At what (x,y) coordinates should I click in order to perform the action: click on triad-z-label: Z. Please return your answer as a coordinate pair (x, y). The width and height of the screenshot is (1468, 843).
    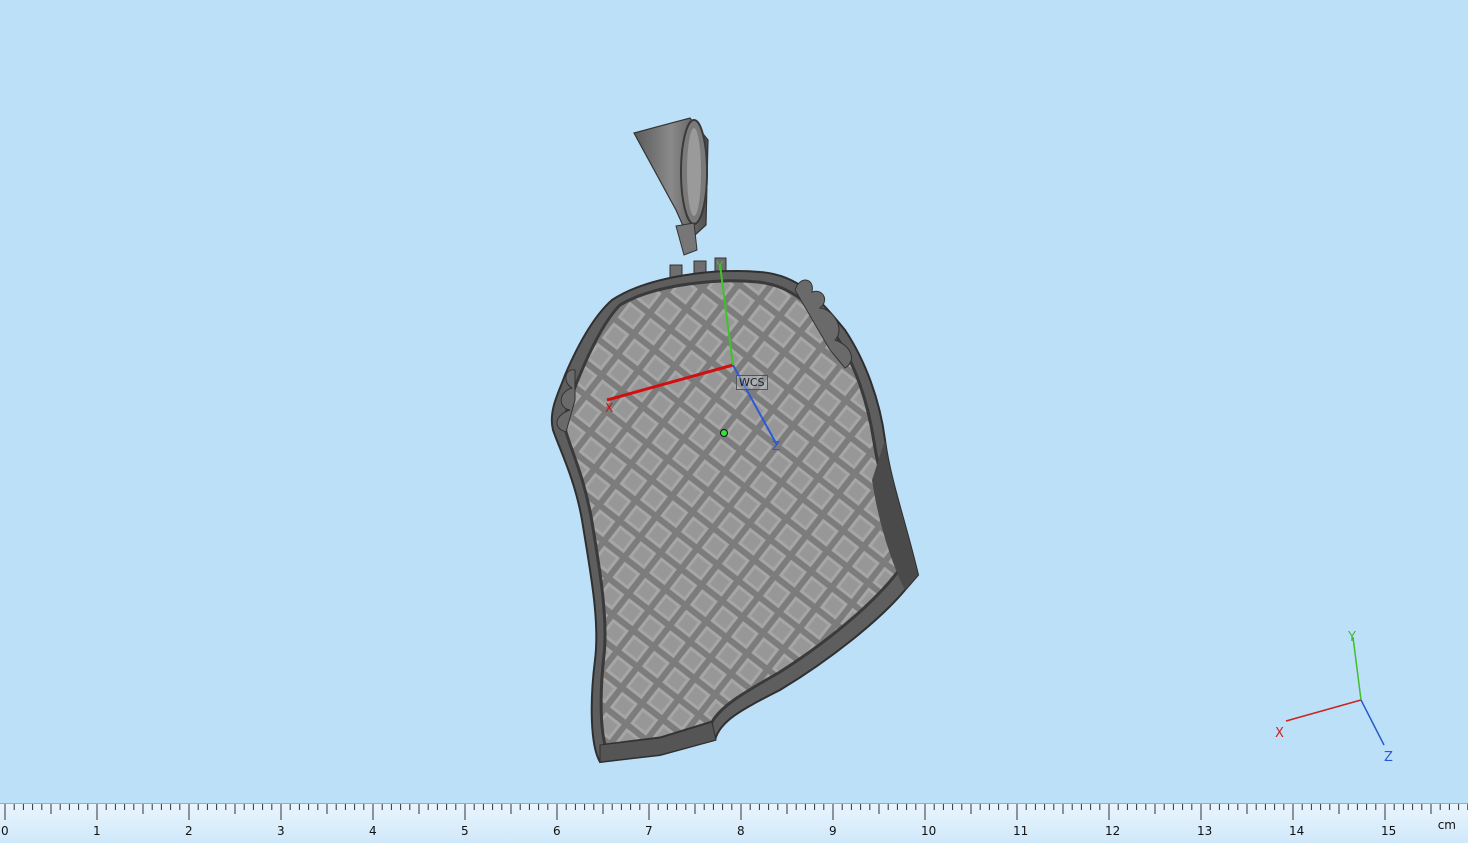
    Looking at the image, I should click on (1388, 757).